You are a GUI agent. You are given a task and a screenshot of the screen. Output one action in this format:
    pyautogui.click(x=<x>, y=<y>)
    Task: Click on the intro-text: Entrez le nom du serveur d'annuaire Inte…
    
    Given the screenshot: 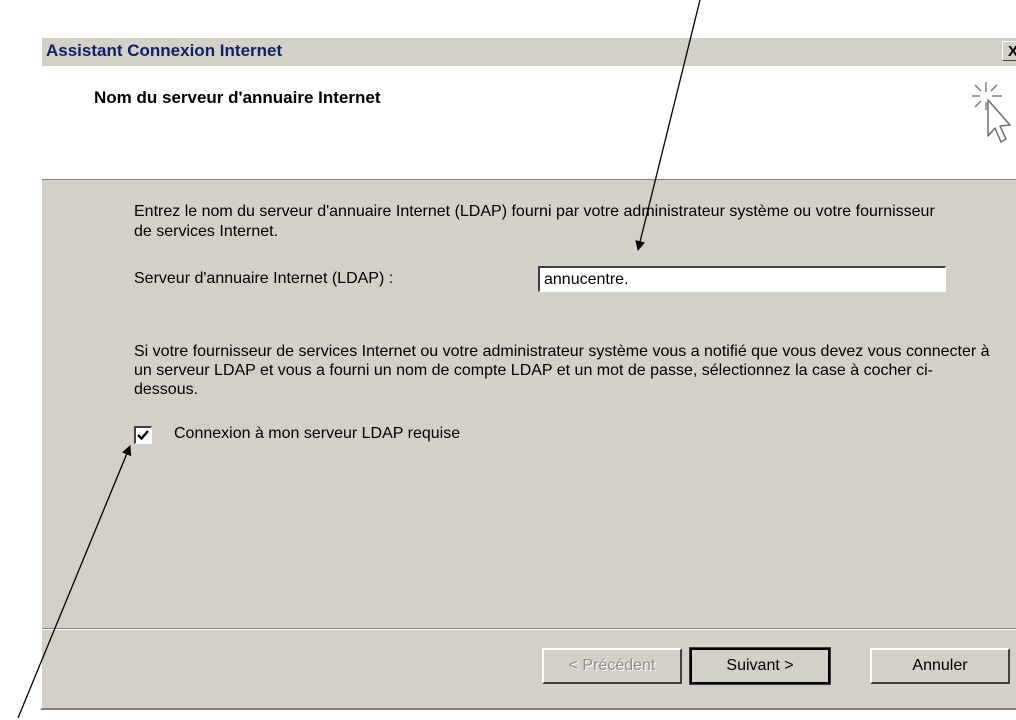 What is the action you would take?
    pyautogui.click(x=534, y=221)
    